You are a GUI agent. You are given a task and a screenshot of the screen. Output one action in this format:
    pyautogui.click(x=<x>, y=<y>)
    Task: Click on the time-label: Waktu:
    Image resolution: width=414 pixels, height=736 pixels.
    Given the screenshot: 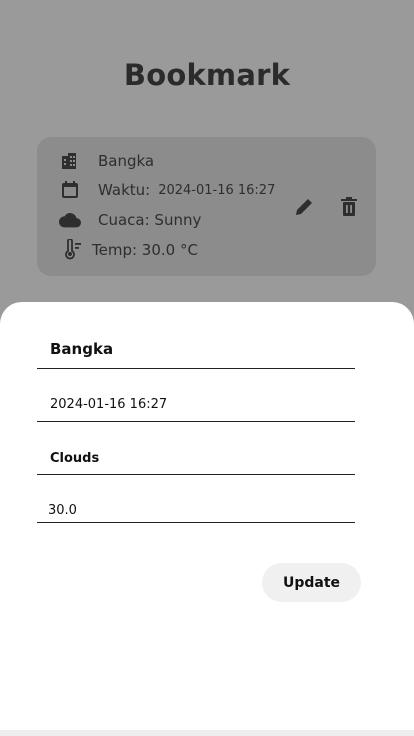 What is the action you would take?
    pyautogui.click(x=124, y=190)
    